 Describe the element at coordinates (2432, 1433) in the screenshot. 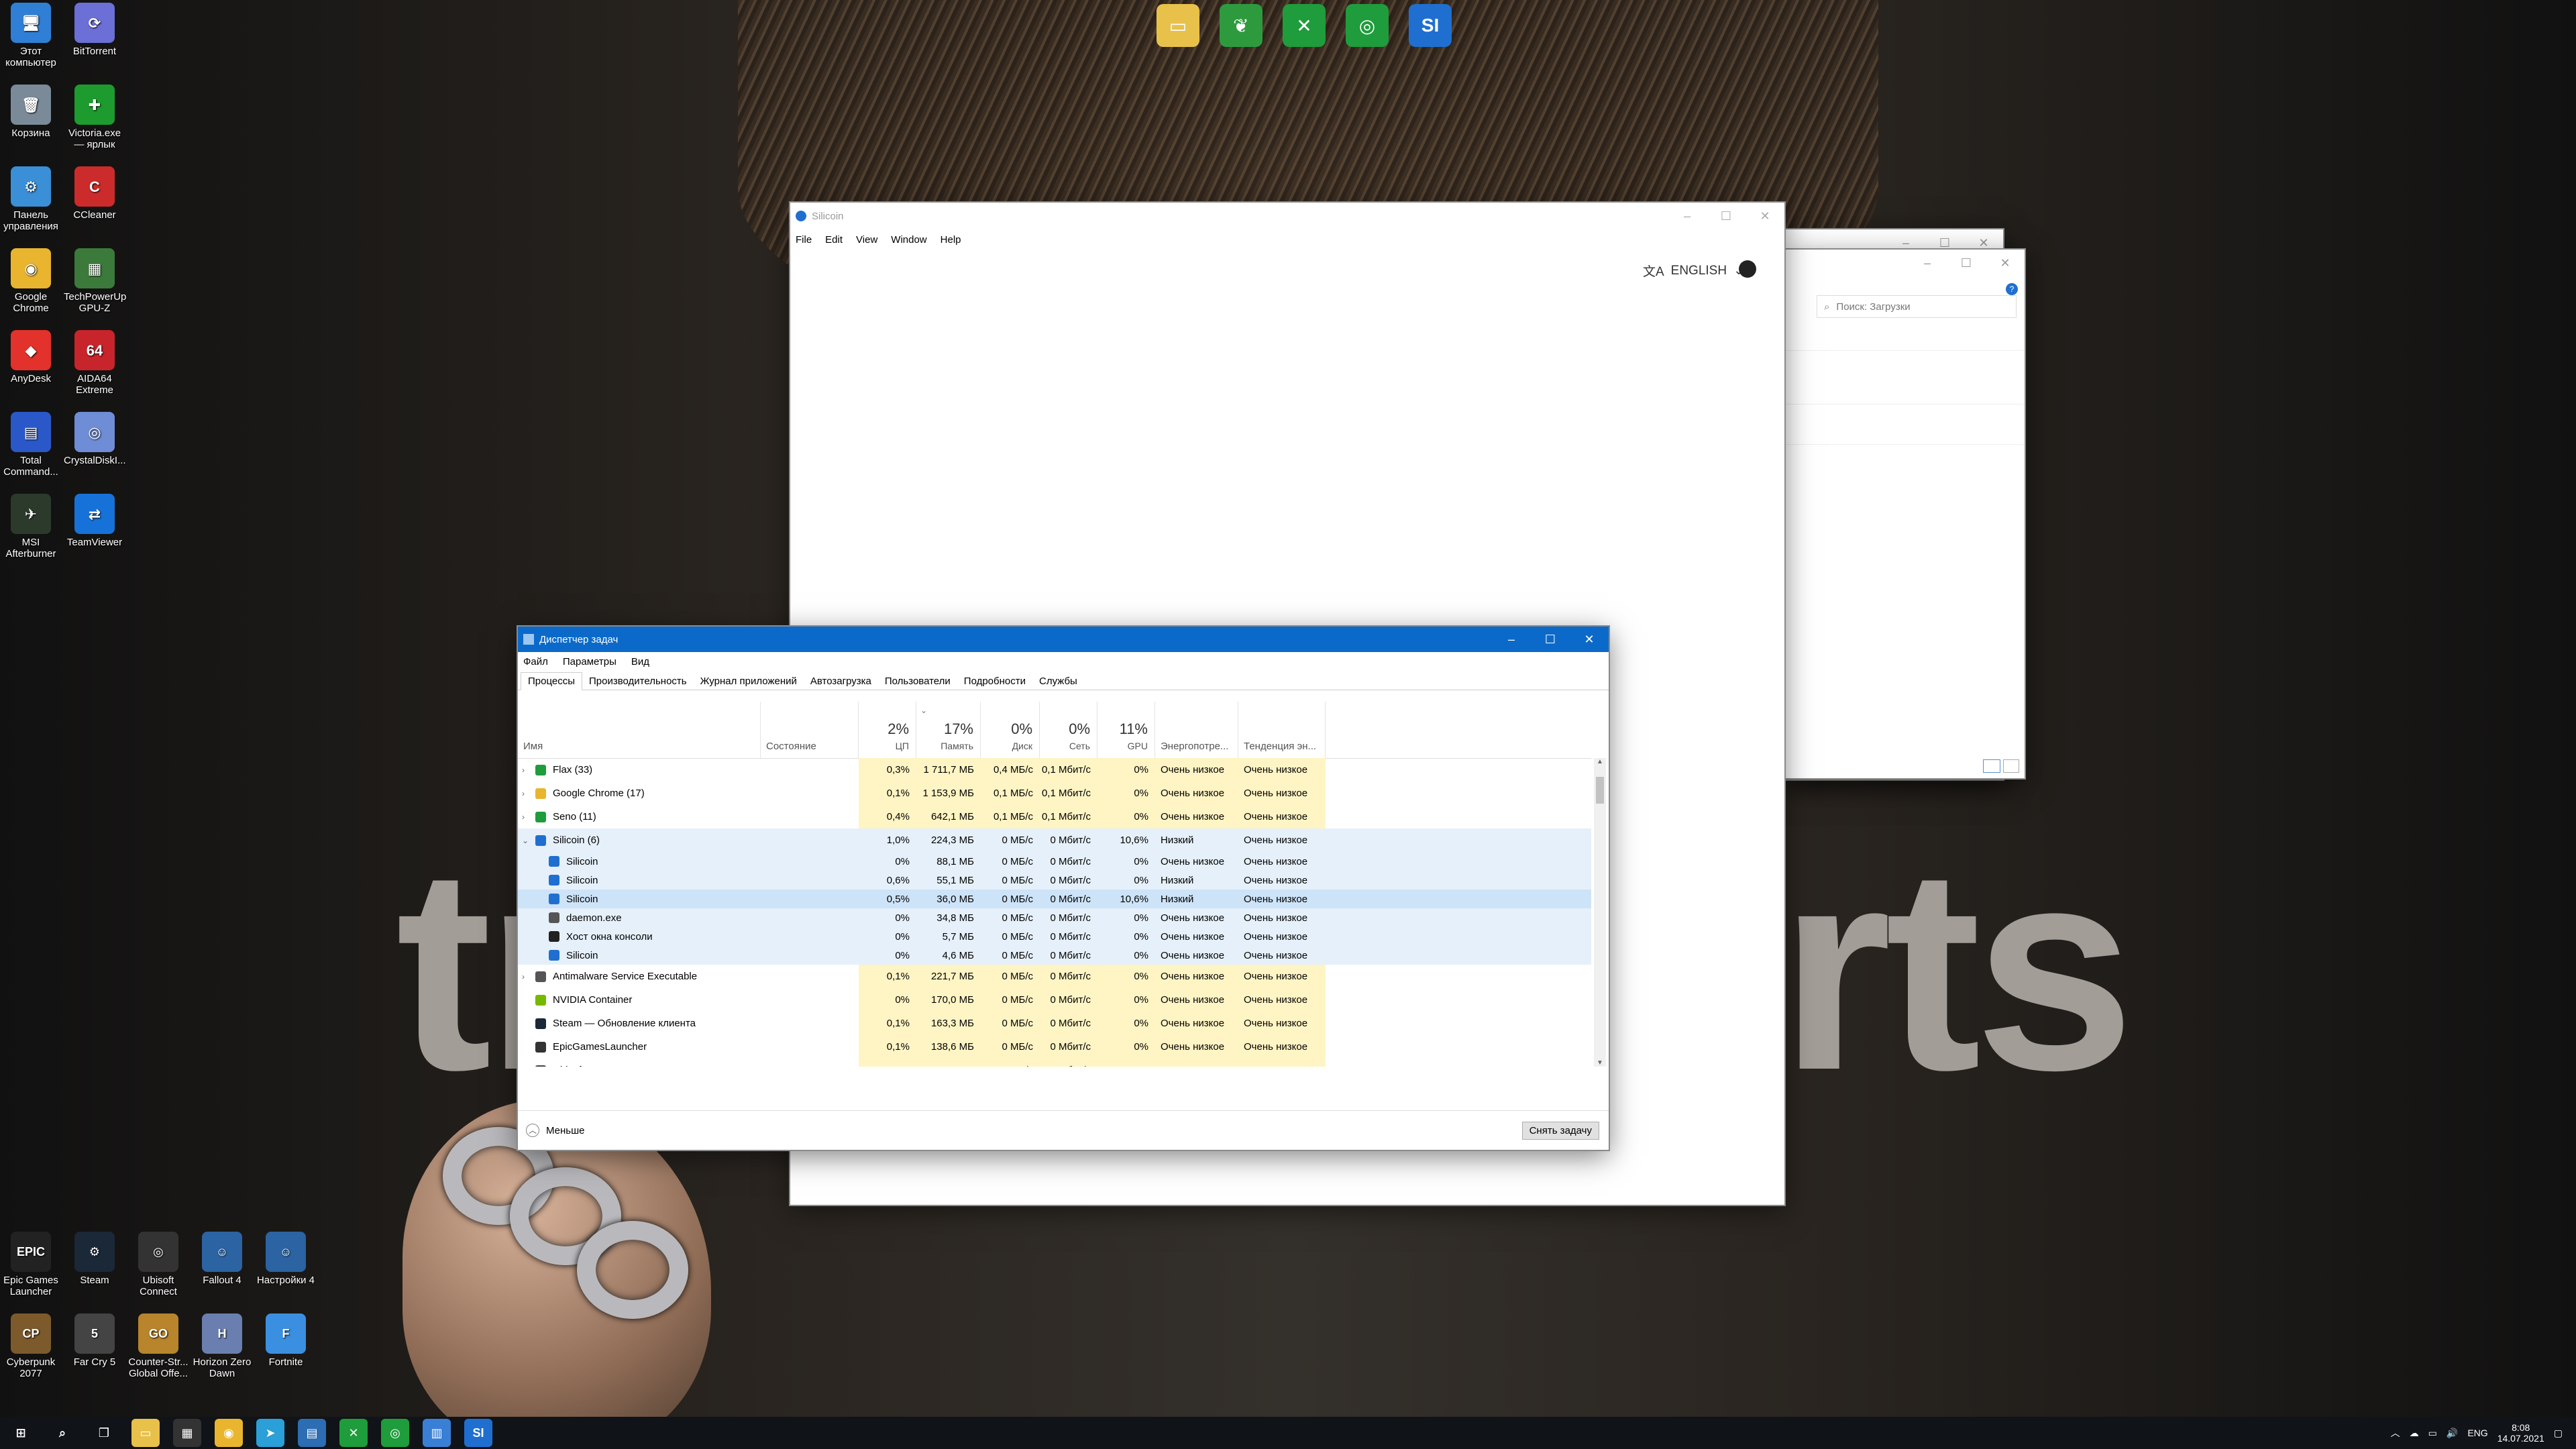

I see `network-icon: ▭` at that location.